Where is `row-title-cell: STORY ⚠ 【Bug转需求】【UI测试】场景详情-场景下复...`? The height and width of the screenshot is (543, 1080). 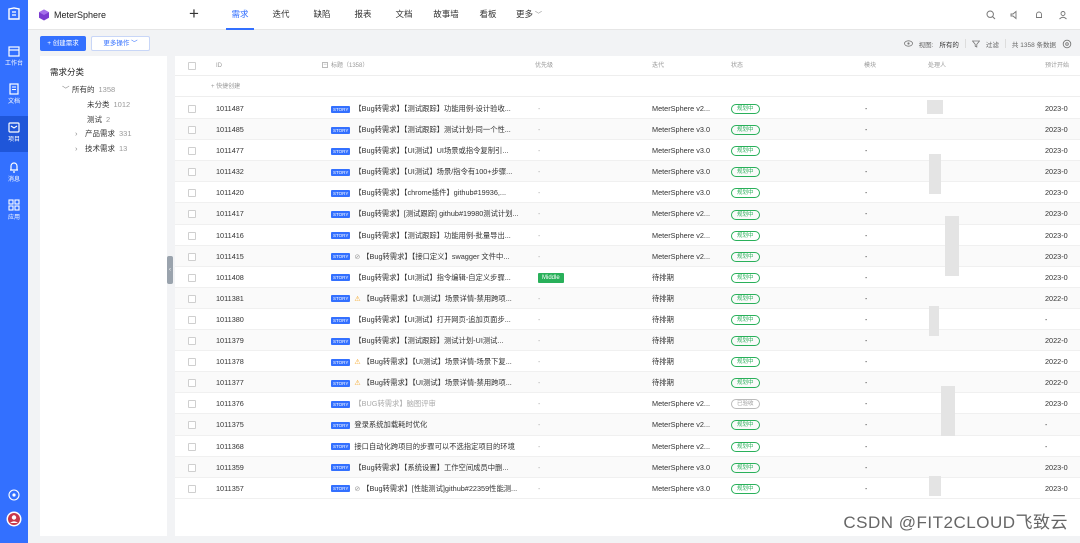
row-title-cell: STORY ⚠ 【Bug转需求】【UI测试】场景详情-场景下复... is located at coordinates (431, 361).